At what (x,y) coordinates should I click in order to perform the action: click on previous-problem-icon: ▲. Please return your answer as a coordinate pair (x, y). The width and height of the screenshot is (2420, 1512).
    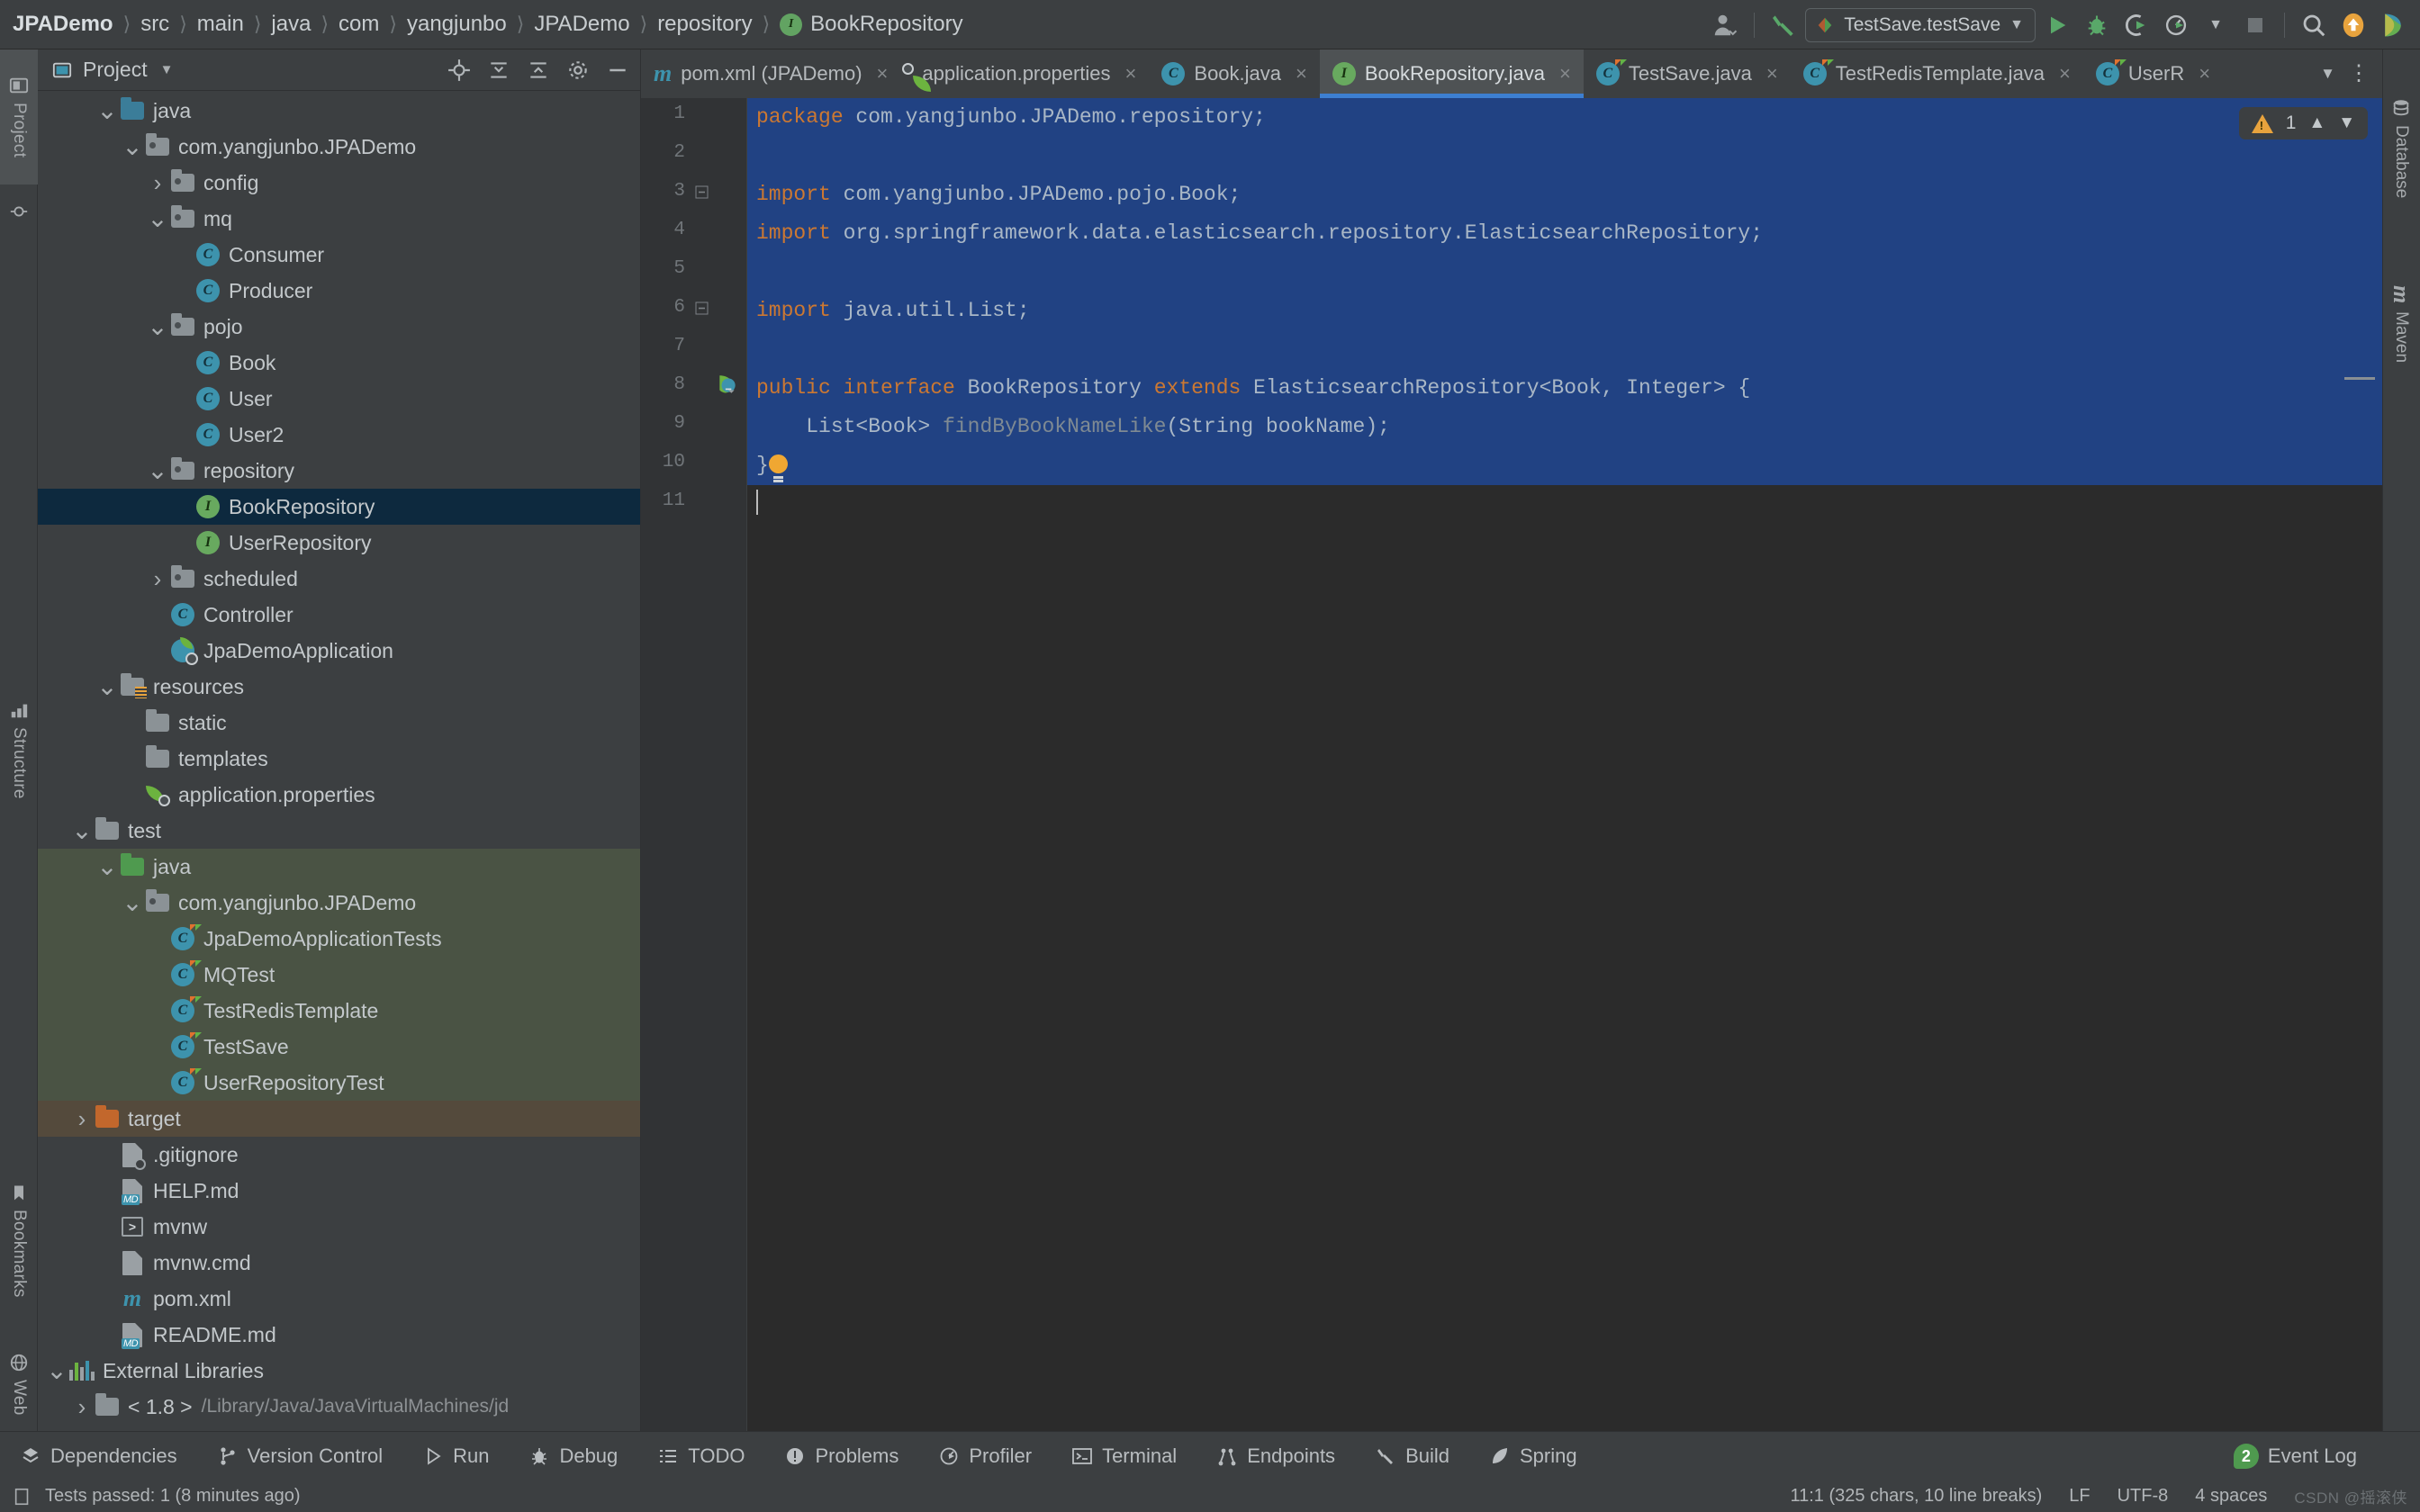
    Looking at the image, I should click on (2316, 123).